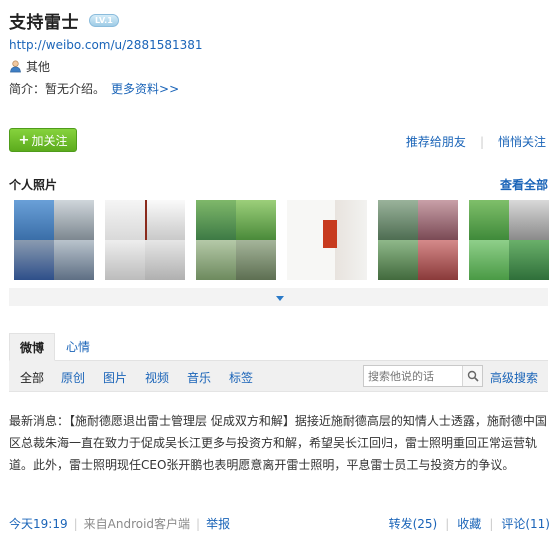  What do you see at coordinates (33, 185) in the screenshot?
I see `photos-title: 个人照片` at bounding box center [33, 185].